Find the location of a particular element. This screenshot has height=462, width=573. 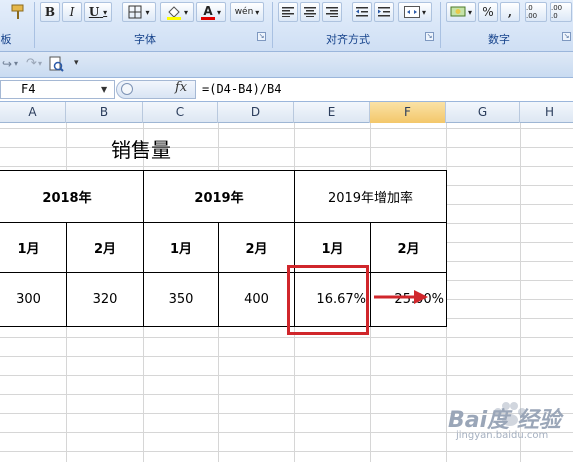

currency-button: ▾ is located at coordinates (461, 12).